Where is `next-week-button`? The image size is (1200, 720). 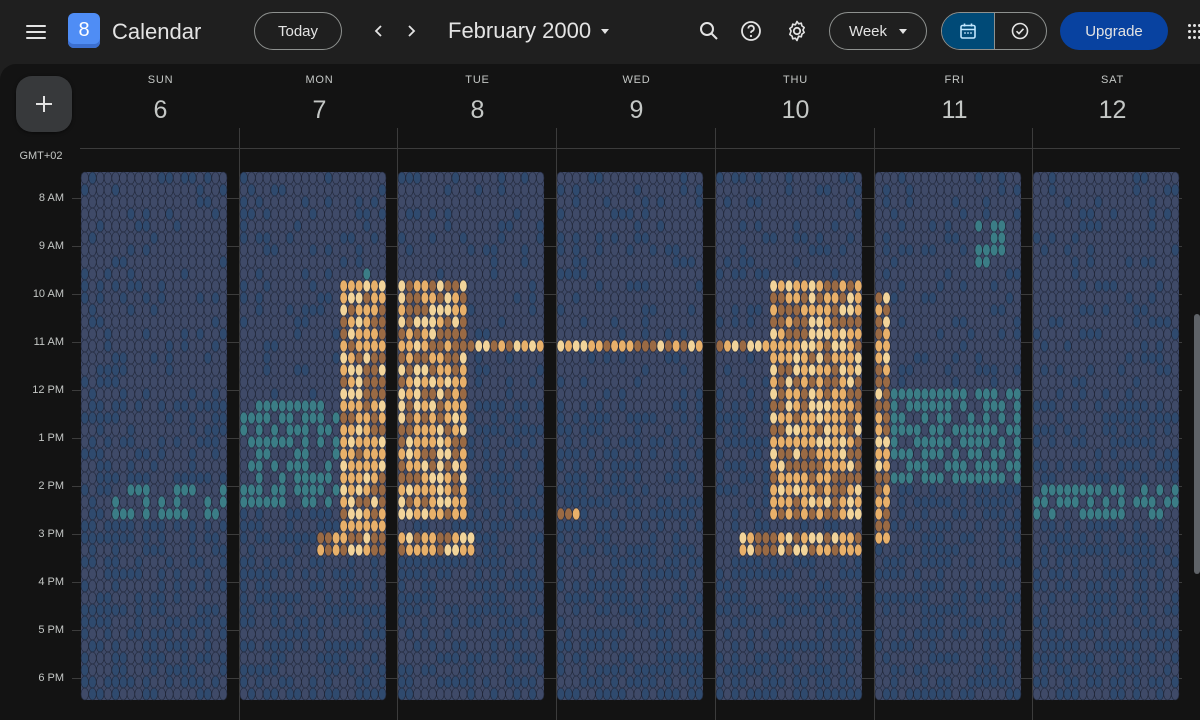
next-week-button is located at coordinates (411, 31).